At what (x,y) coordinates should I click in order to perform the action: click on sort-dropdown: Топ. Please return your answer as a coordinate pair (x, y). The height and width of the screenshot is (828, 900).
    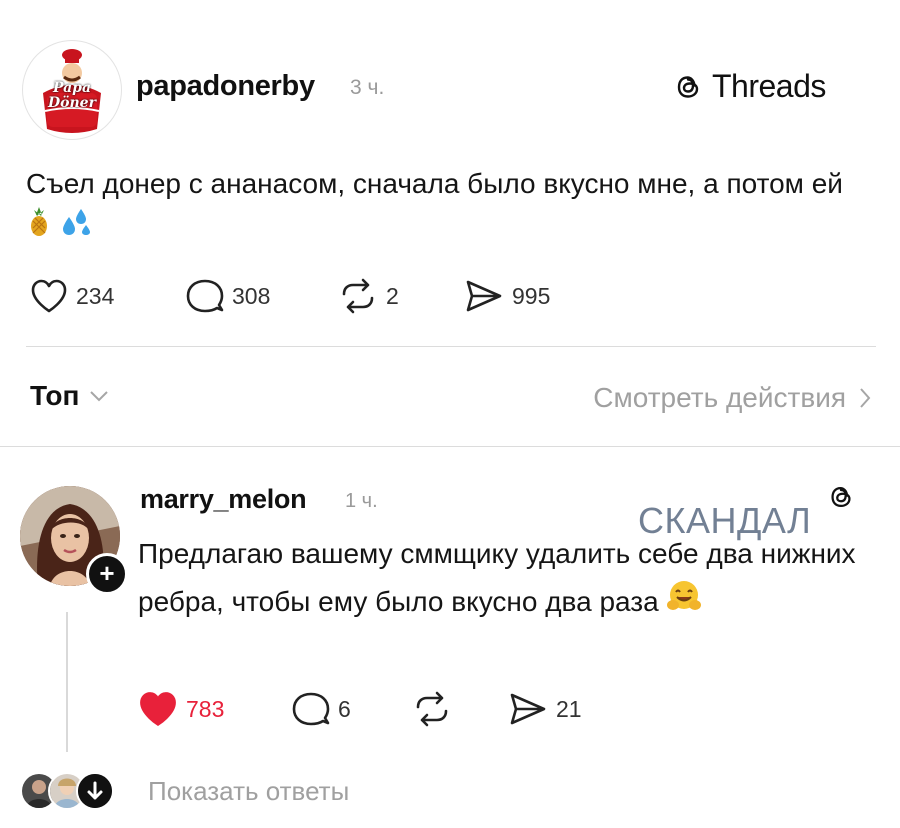
    Looking at the image, I should click on (69, 396).